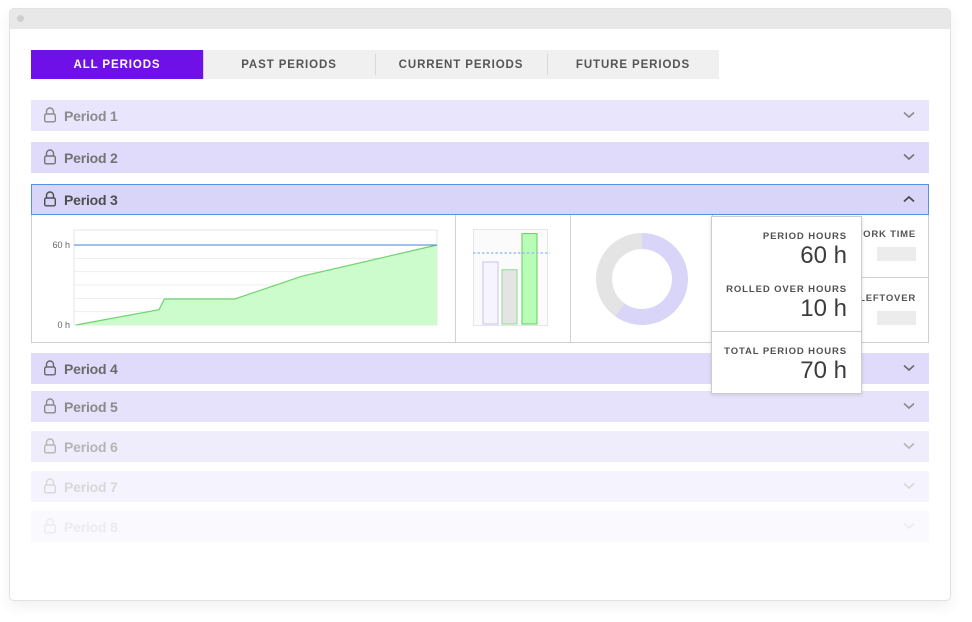 The image size is (972, 622). What do you see at coordinates (63, 325) in the screenshot?
I see `y-tick-label: 0 h` at bounding box center [63, 325].